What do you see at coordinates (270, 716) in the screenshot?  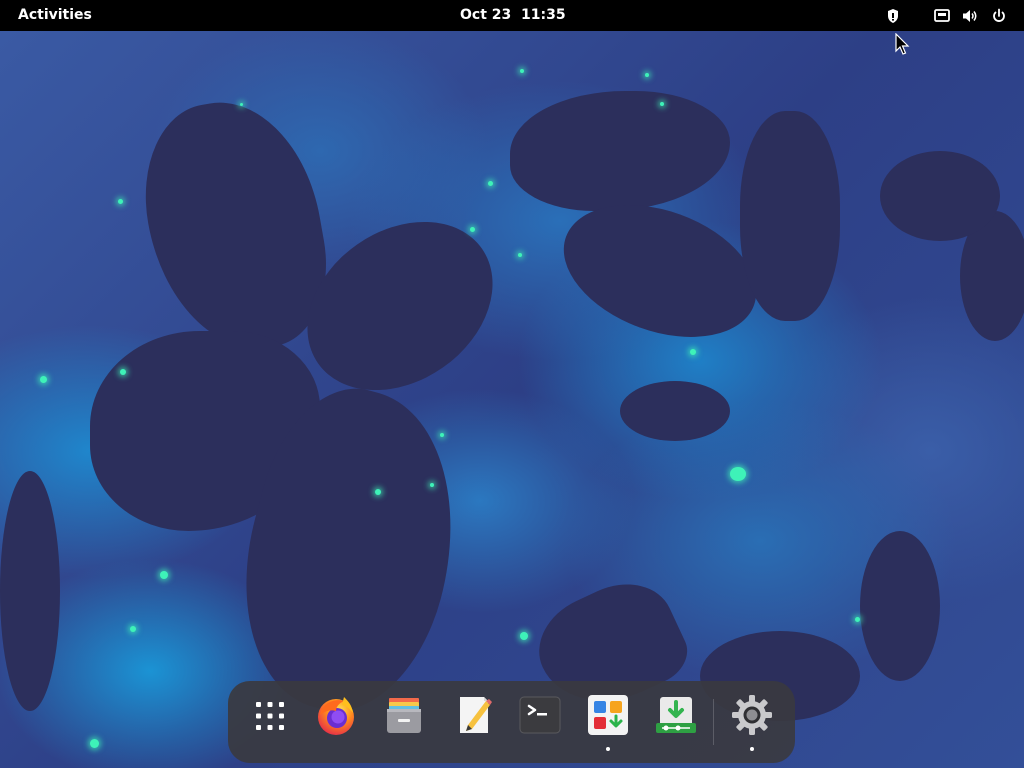 I see `app-grid-icon` at bounding box center [270, 716].